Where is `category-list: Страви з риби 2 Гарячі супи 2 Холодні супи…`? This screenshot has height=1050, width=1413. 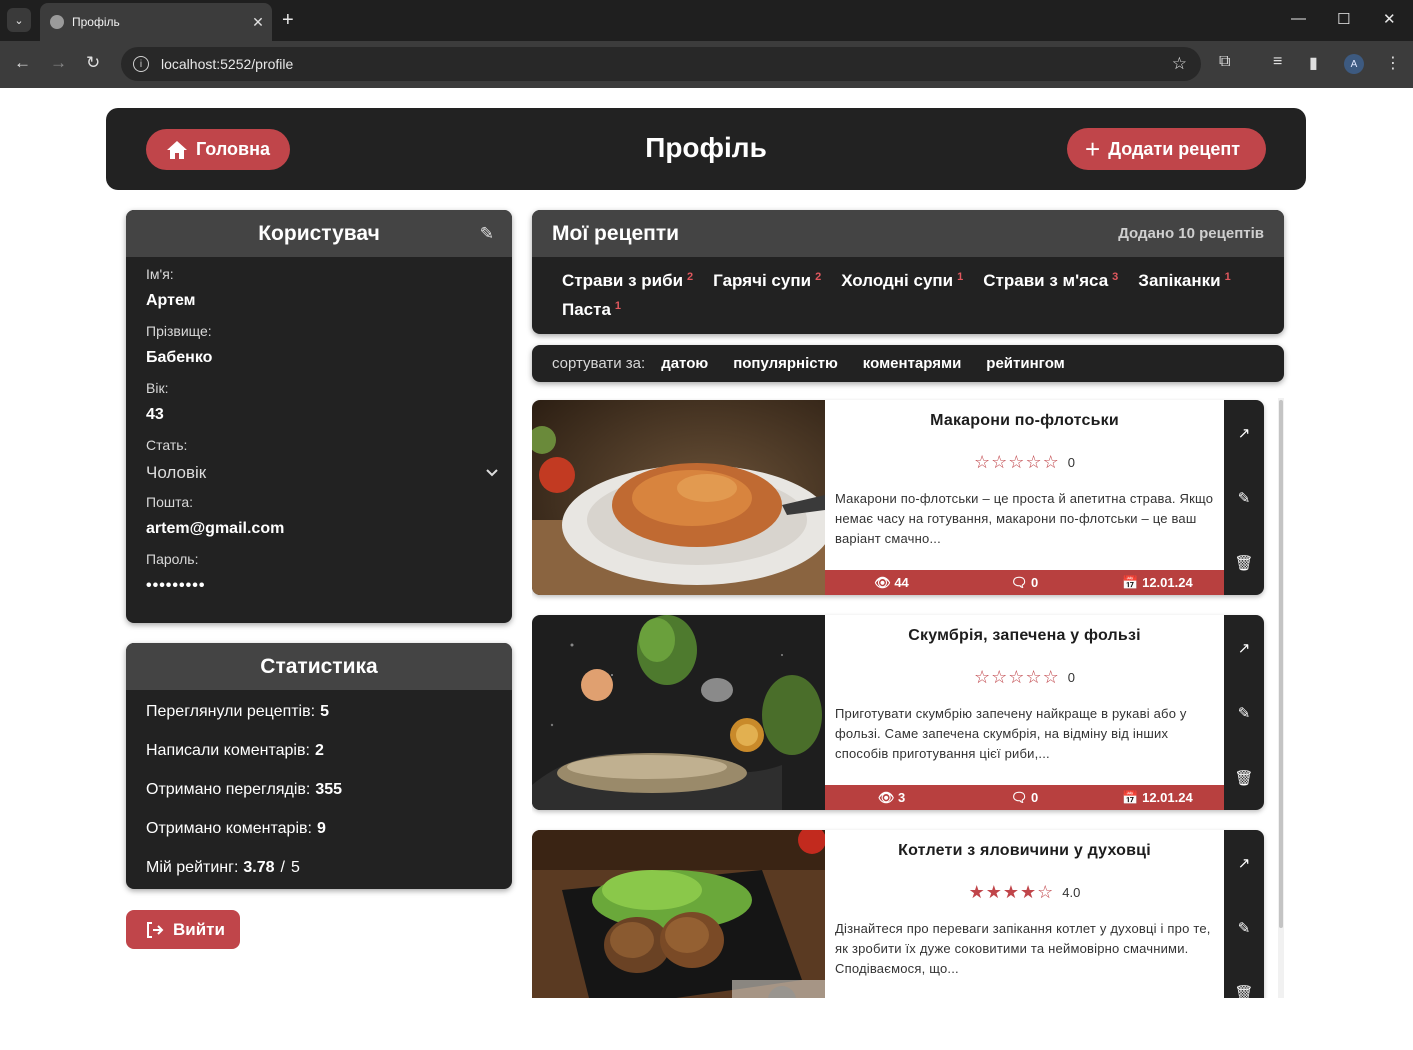 category-list: Страви з риби 2 Гарячі супи 2 Холодні супи… is located at coordinates (908, 289).